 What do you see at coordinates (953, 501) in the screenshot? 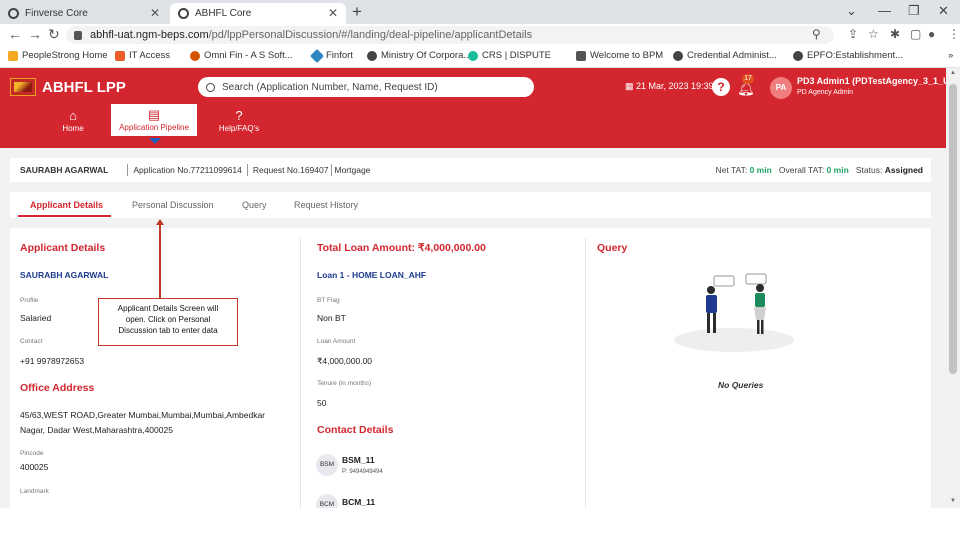
I see `scroll-down-icon: ▼` at bounding box center [953, 501].